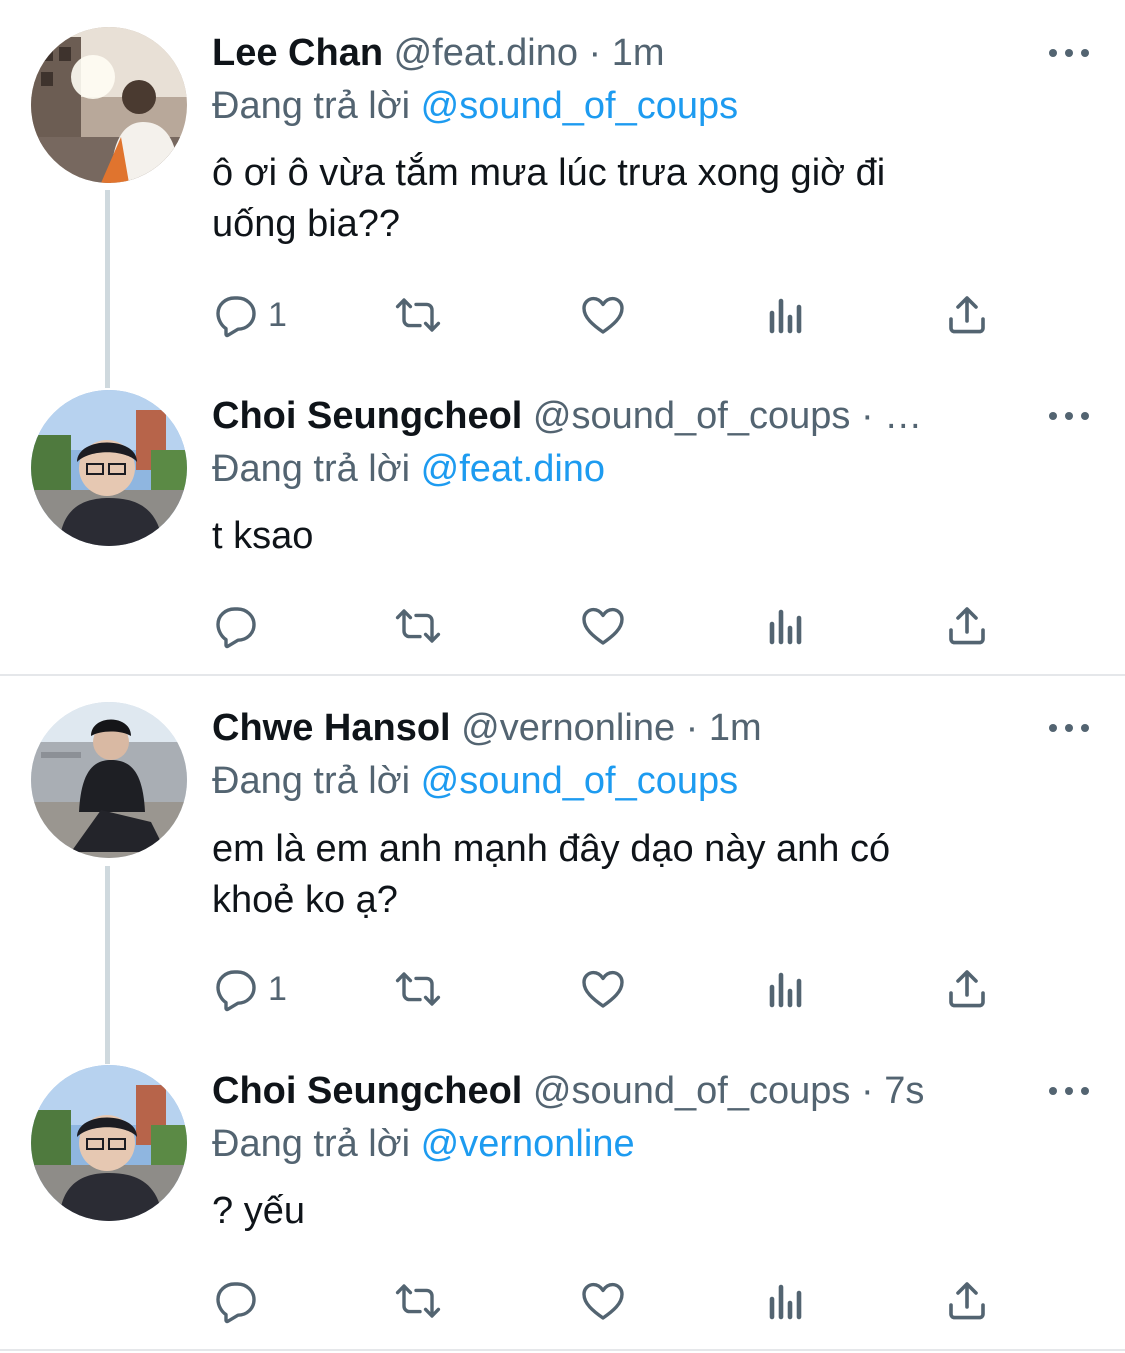  I want to click on mention-link: @vernonline, so click(528, 1144).